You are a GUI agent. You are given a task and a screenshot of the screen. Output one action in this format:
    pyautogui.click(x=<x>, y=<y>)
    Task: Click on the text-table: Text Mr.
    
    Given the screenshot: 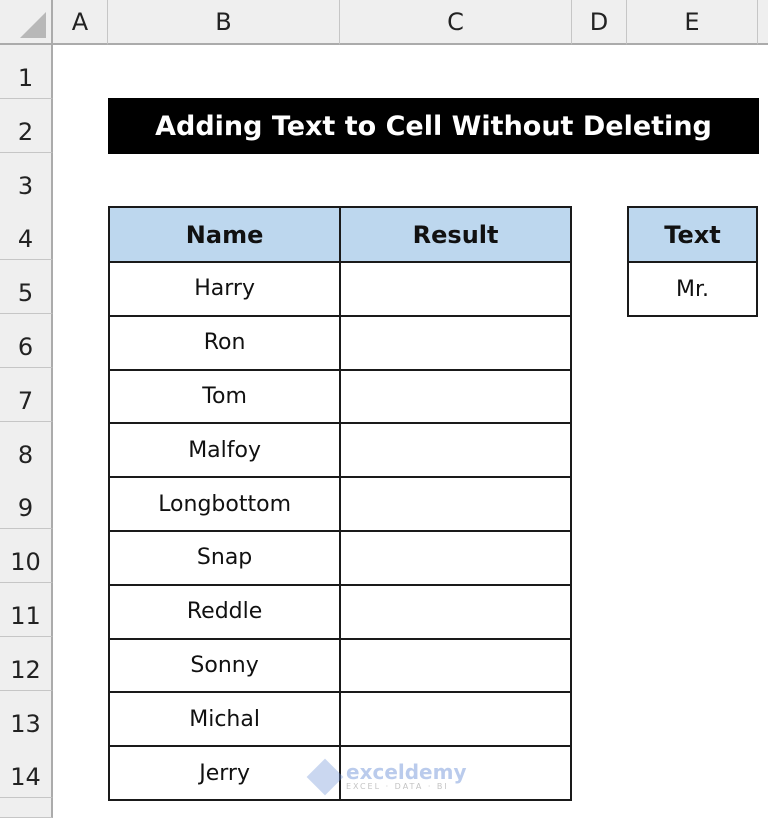 What is the action you would take?
    pyautogui.click(x=692, y=261)
    